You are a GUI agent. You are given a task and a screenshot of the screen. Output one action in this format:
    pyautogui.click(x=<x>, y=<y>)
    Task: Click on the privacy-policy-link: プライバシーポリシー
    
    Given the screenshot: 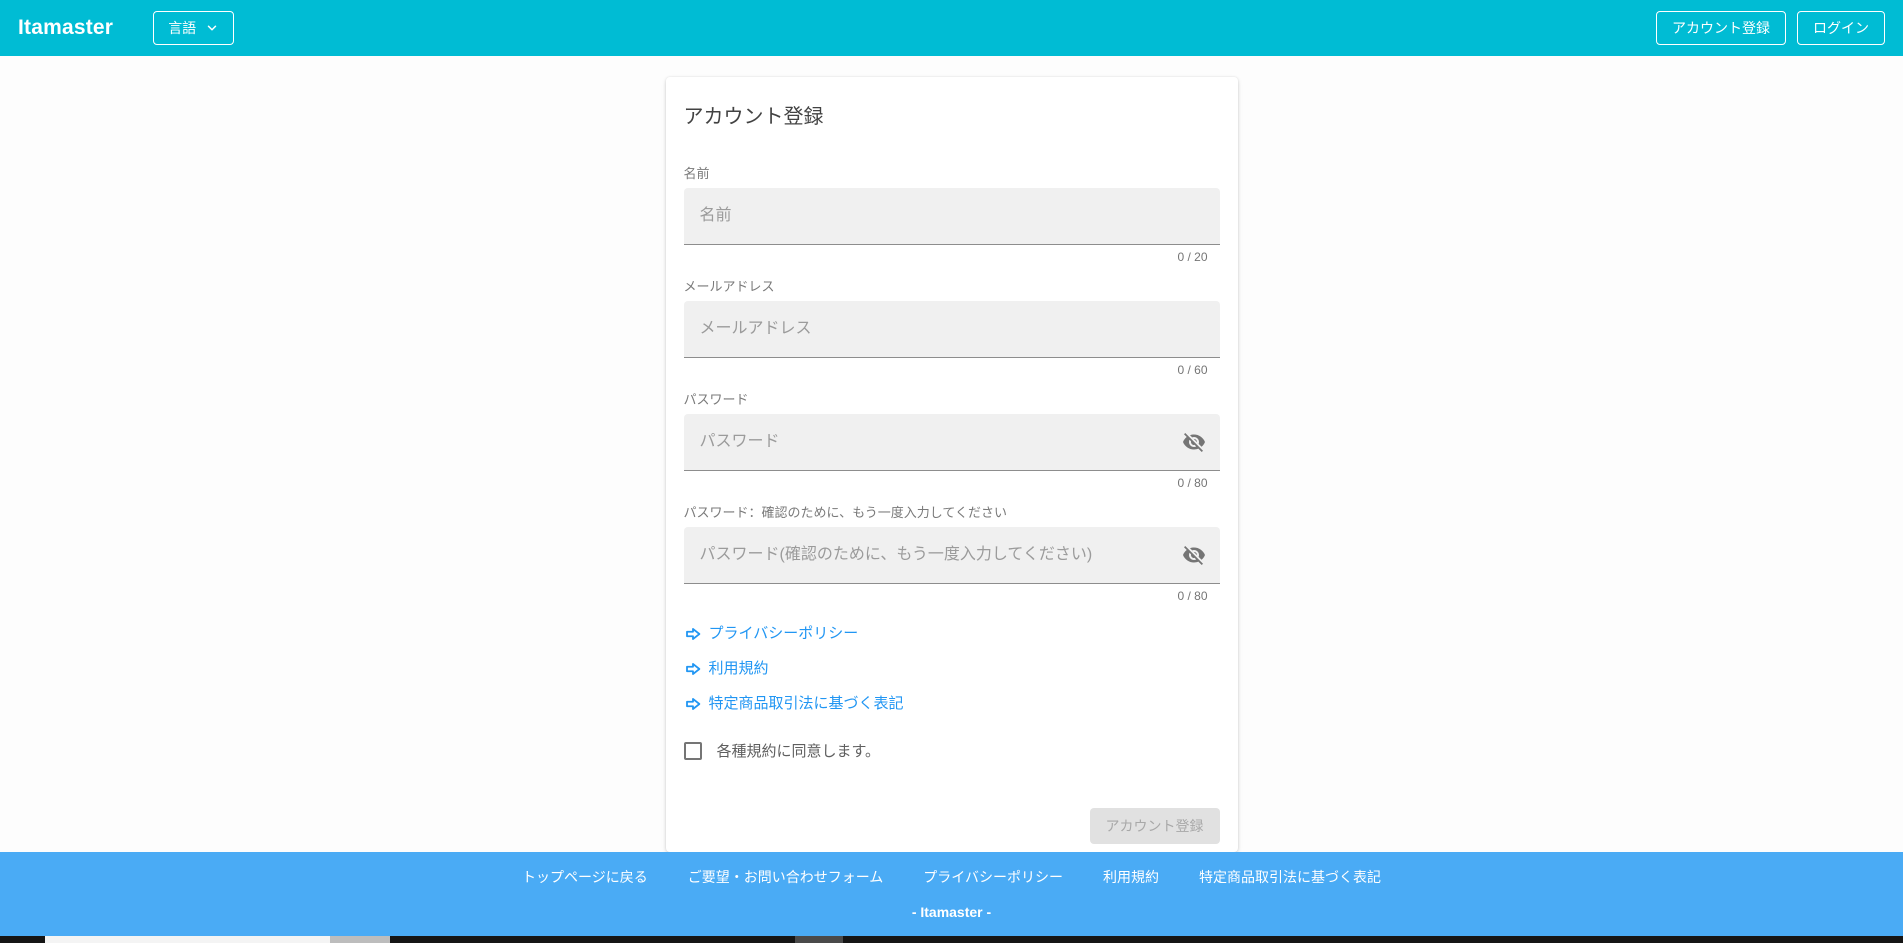 What is the action you would take?
    pyautogui.click(x=771, y=634)
    